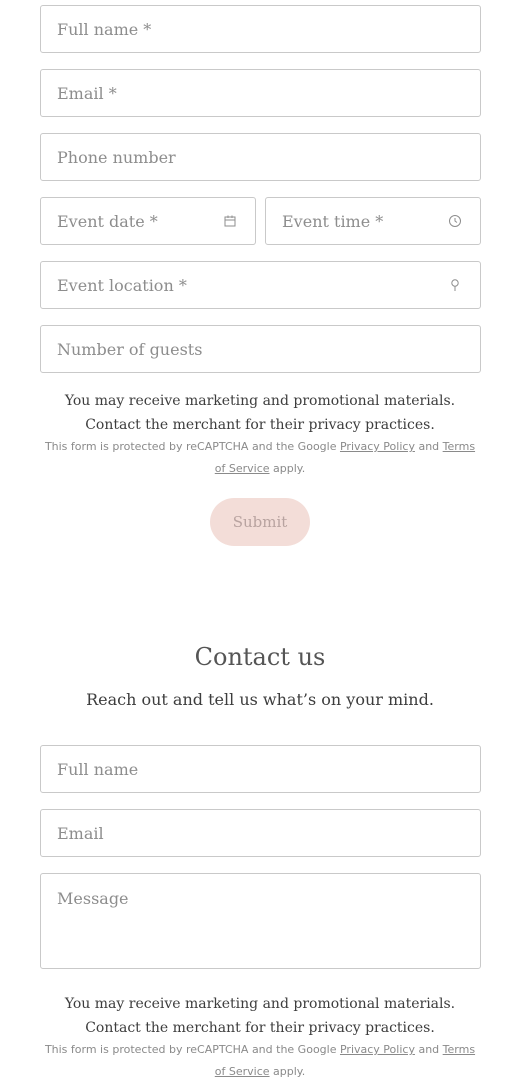 The image size is (520, 1092). Describe the element at coordinates (122, 285) in the screenshot. I see `event-location-placeholder: Event location *` at that location.